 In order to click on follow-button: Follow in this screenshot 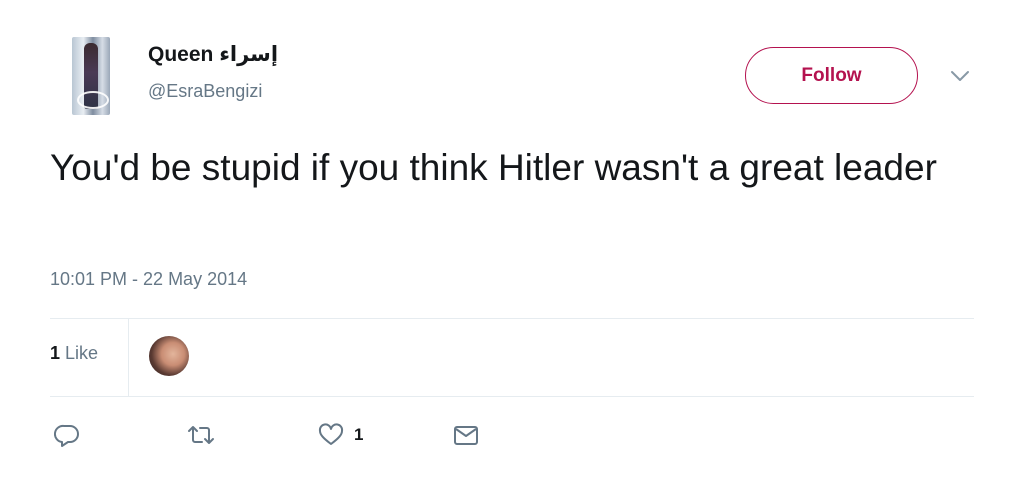, I will do `click(831, 75)`.